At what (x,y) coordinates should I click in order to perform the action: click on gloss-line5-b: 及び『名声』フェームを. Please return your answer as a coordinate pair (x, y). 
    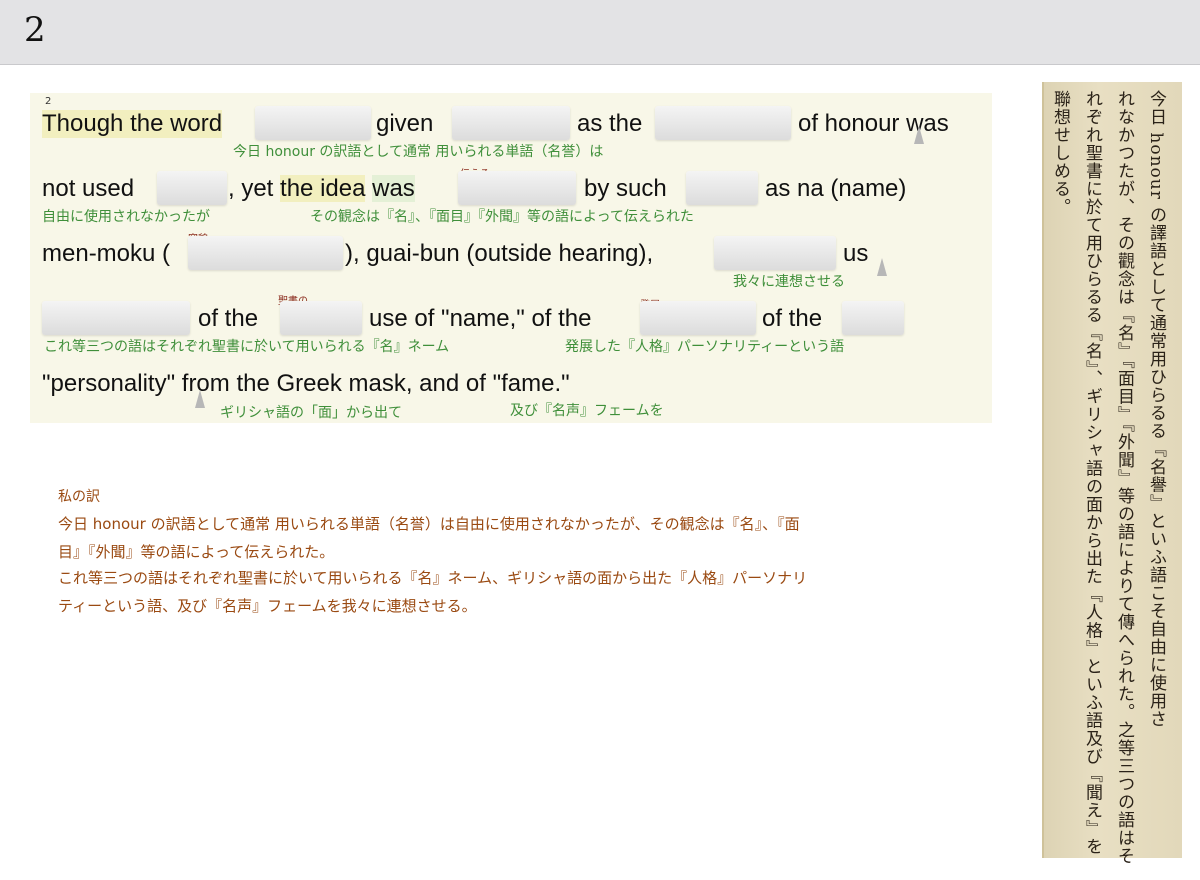
    Looking at the image, I should click on (587, 411).